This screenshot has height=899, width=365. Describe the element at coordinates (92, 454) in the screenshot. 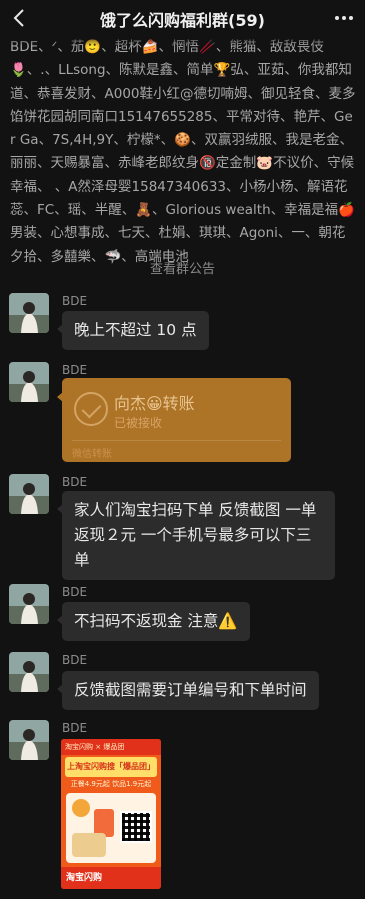

I see `transfer-footer: 微信转账` at that location.